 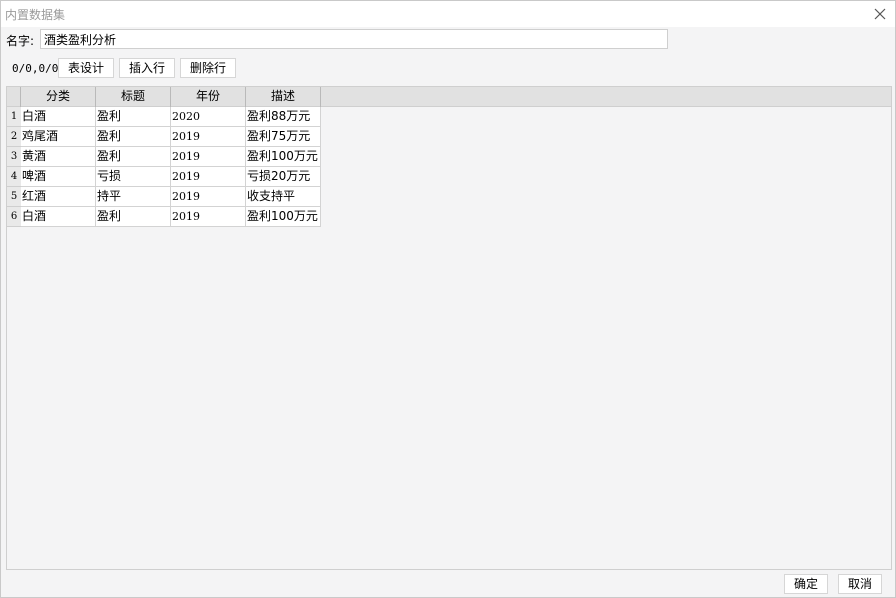 What do you see at coordinates (354, 39) in the screenshot?
I see `name-input` at bounding box center [354, 39].